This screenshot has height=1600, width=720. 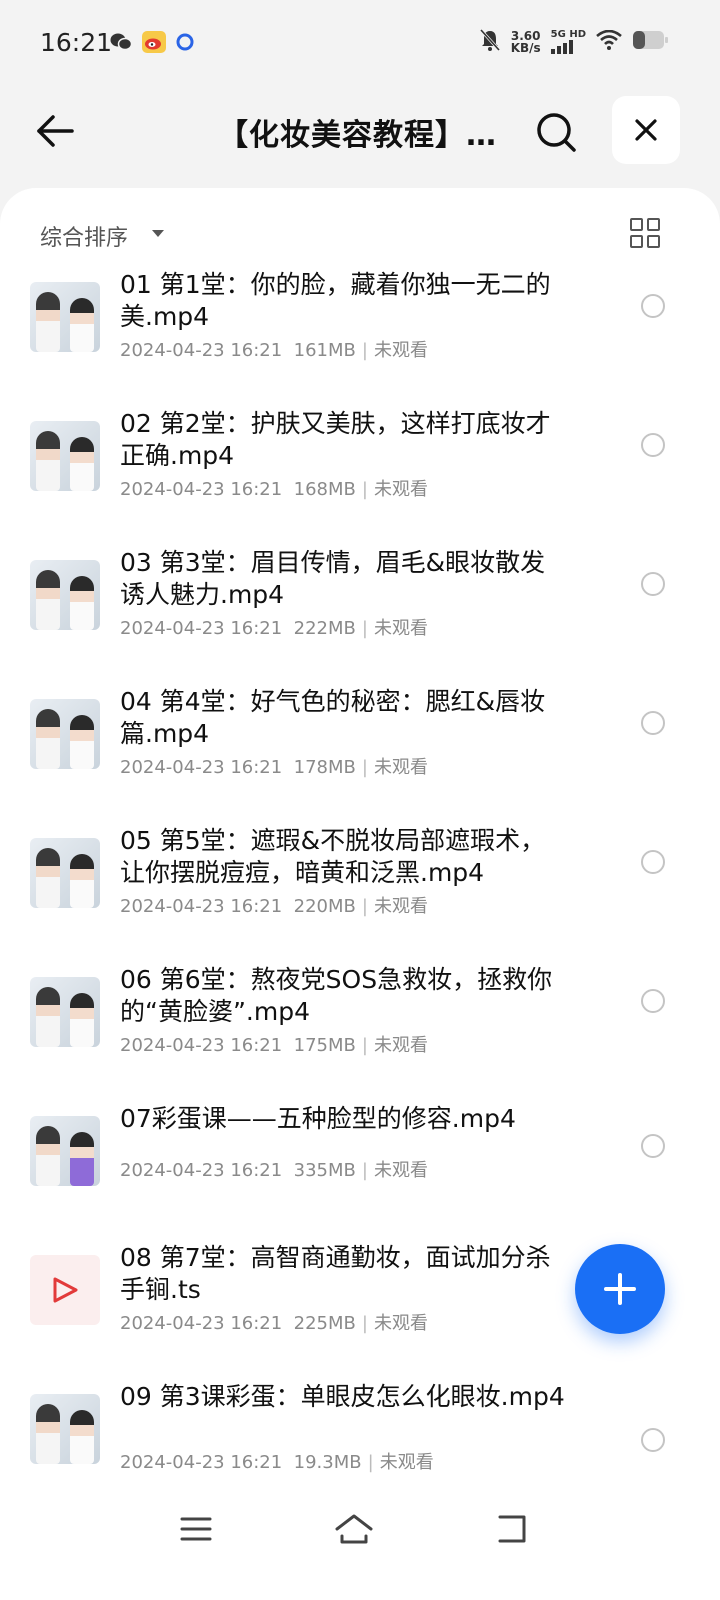 I want to click on file-size: 335MB, so click(x=324, y=1170).